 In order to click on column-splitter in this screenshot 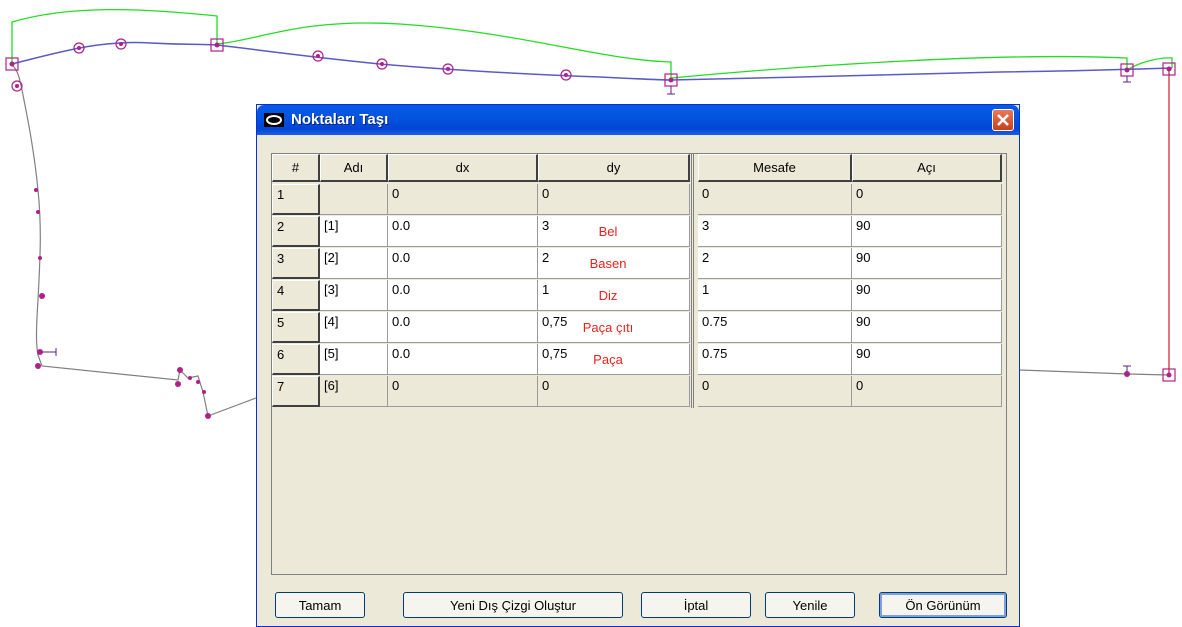, I will do `click(692, 281)`.